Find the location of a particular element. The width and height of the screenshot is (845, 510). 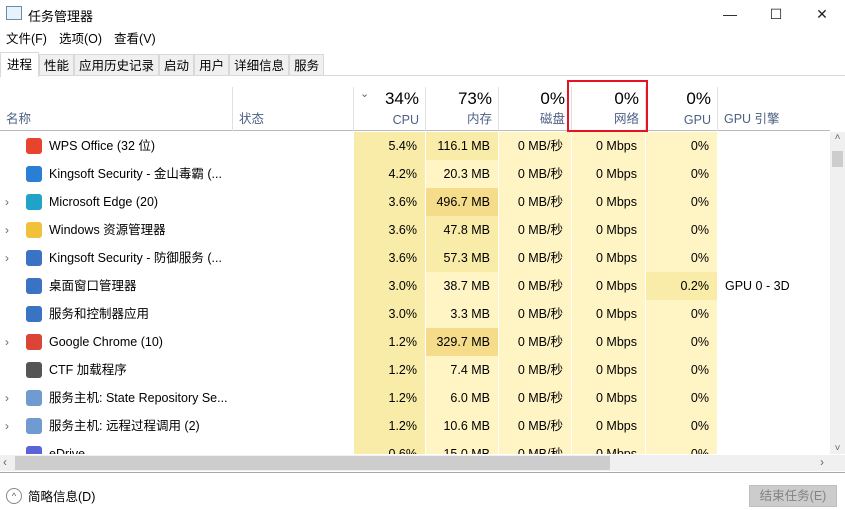

tab-processes: 进程 is located at coordinates (20, 64).